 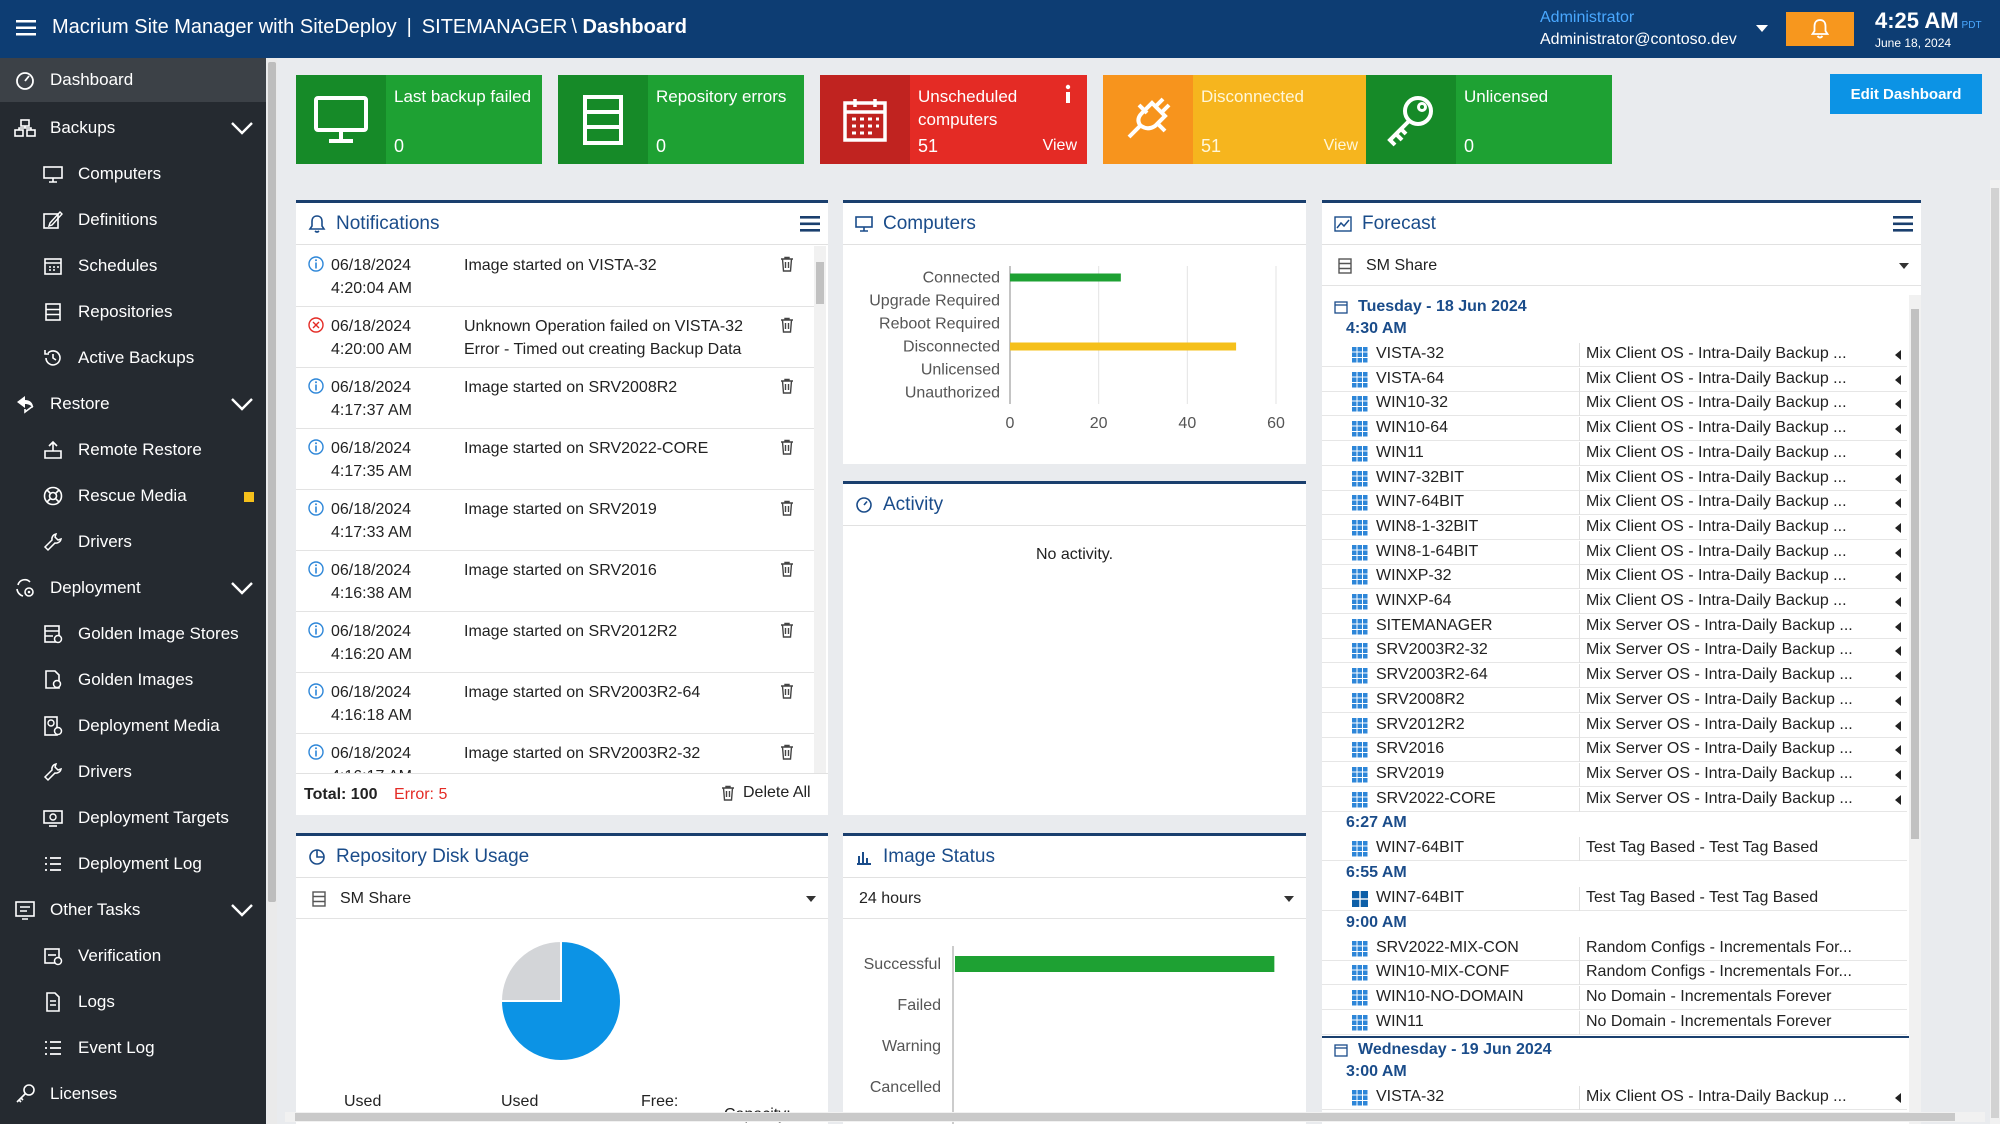 What do you see at coordinates (133, 726) in the screenshot?
I see `sidebar-item-deployment-media: Deployment Media` at bounding box center [133, 726].